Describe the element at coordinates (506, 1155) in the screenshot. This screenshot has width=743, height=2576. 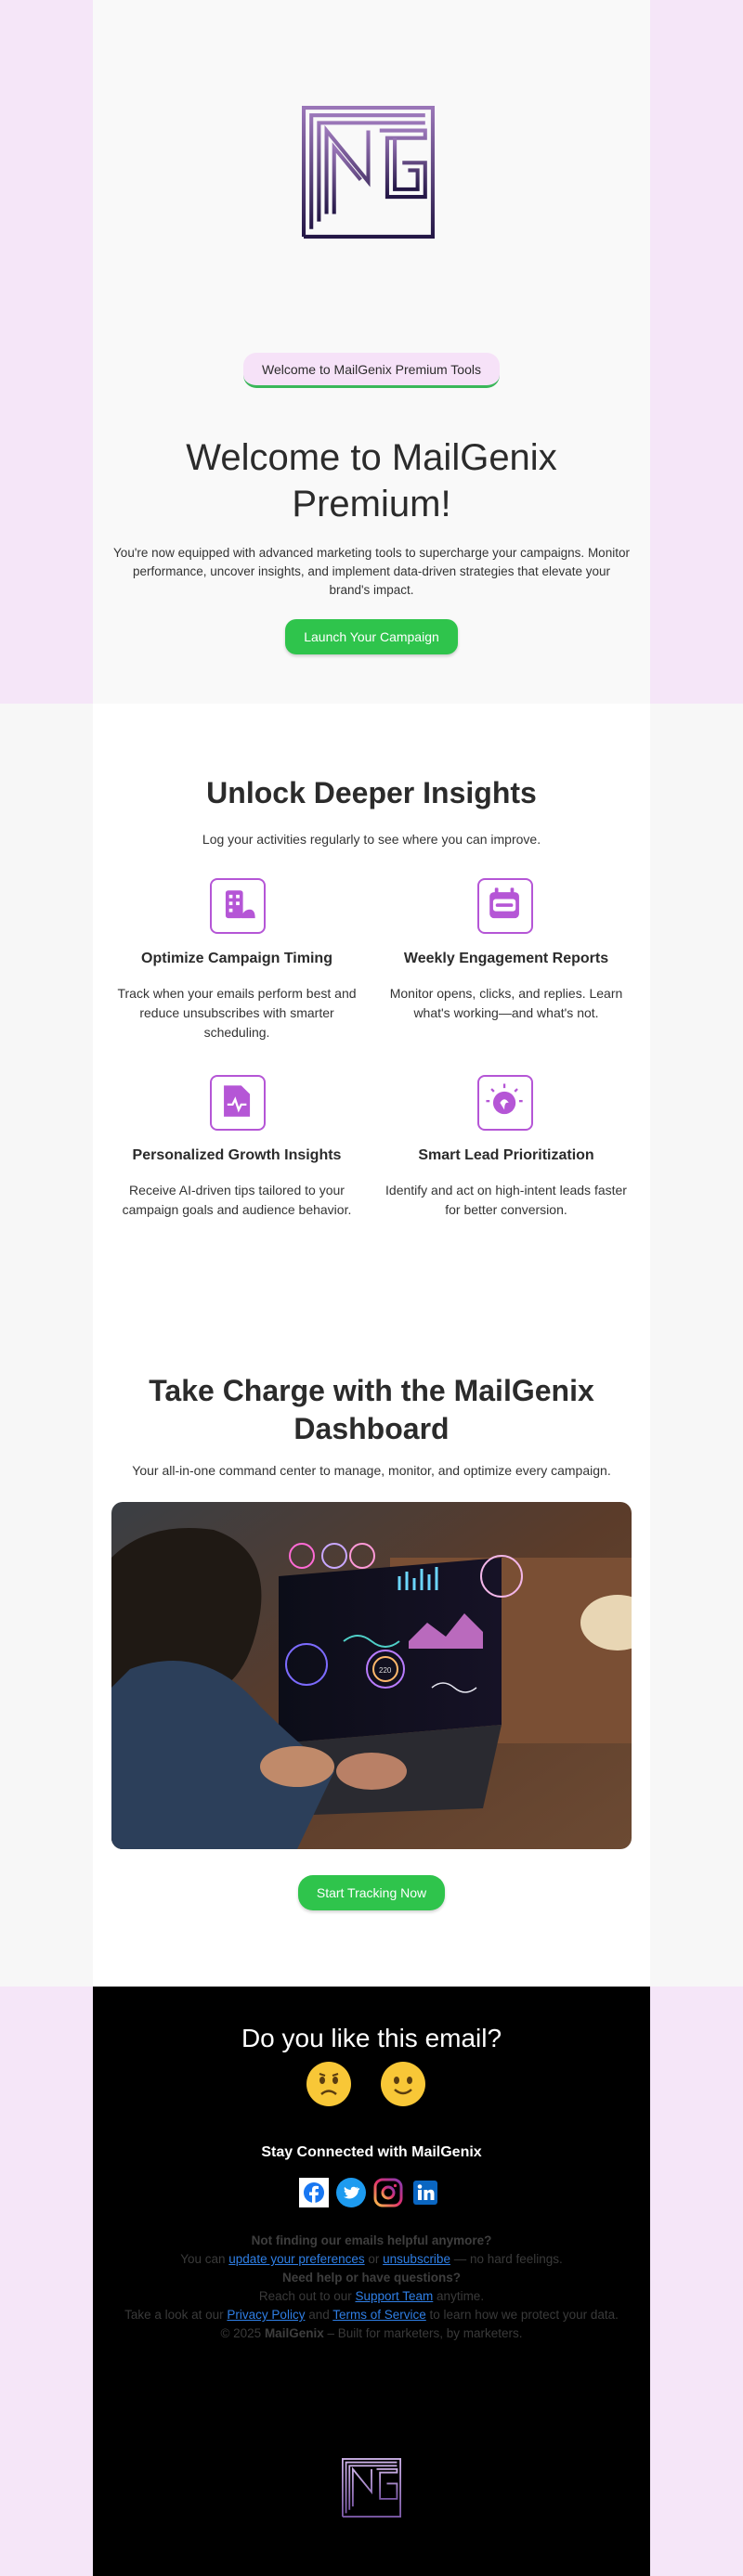
I see `feature-title-leads: Smart Lead Prioritization` at that location.